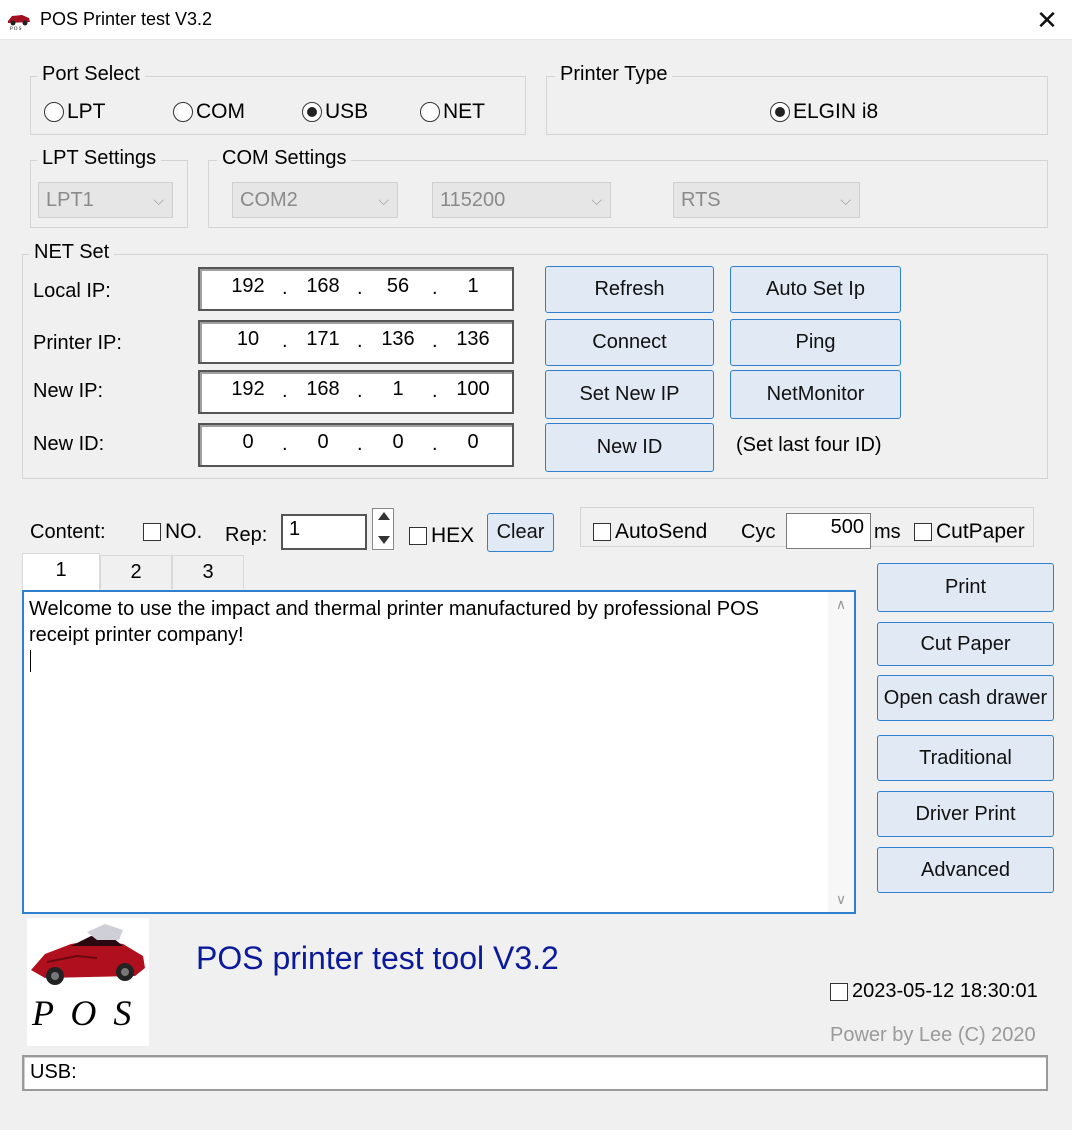  Describe the element at coordinates (68, 532) in the screenshot. I see `content-label: Content:` at that location.